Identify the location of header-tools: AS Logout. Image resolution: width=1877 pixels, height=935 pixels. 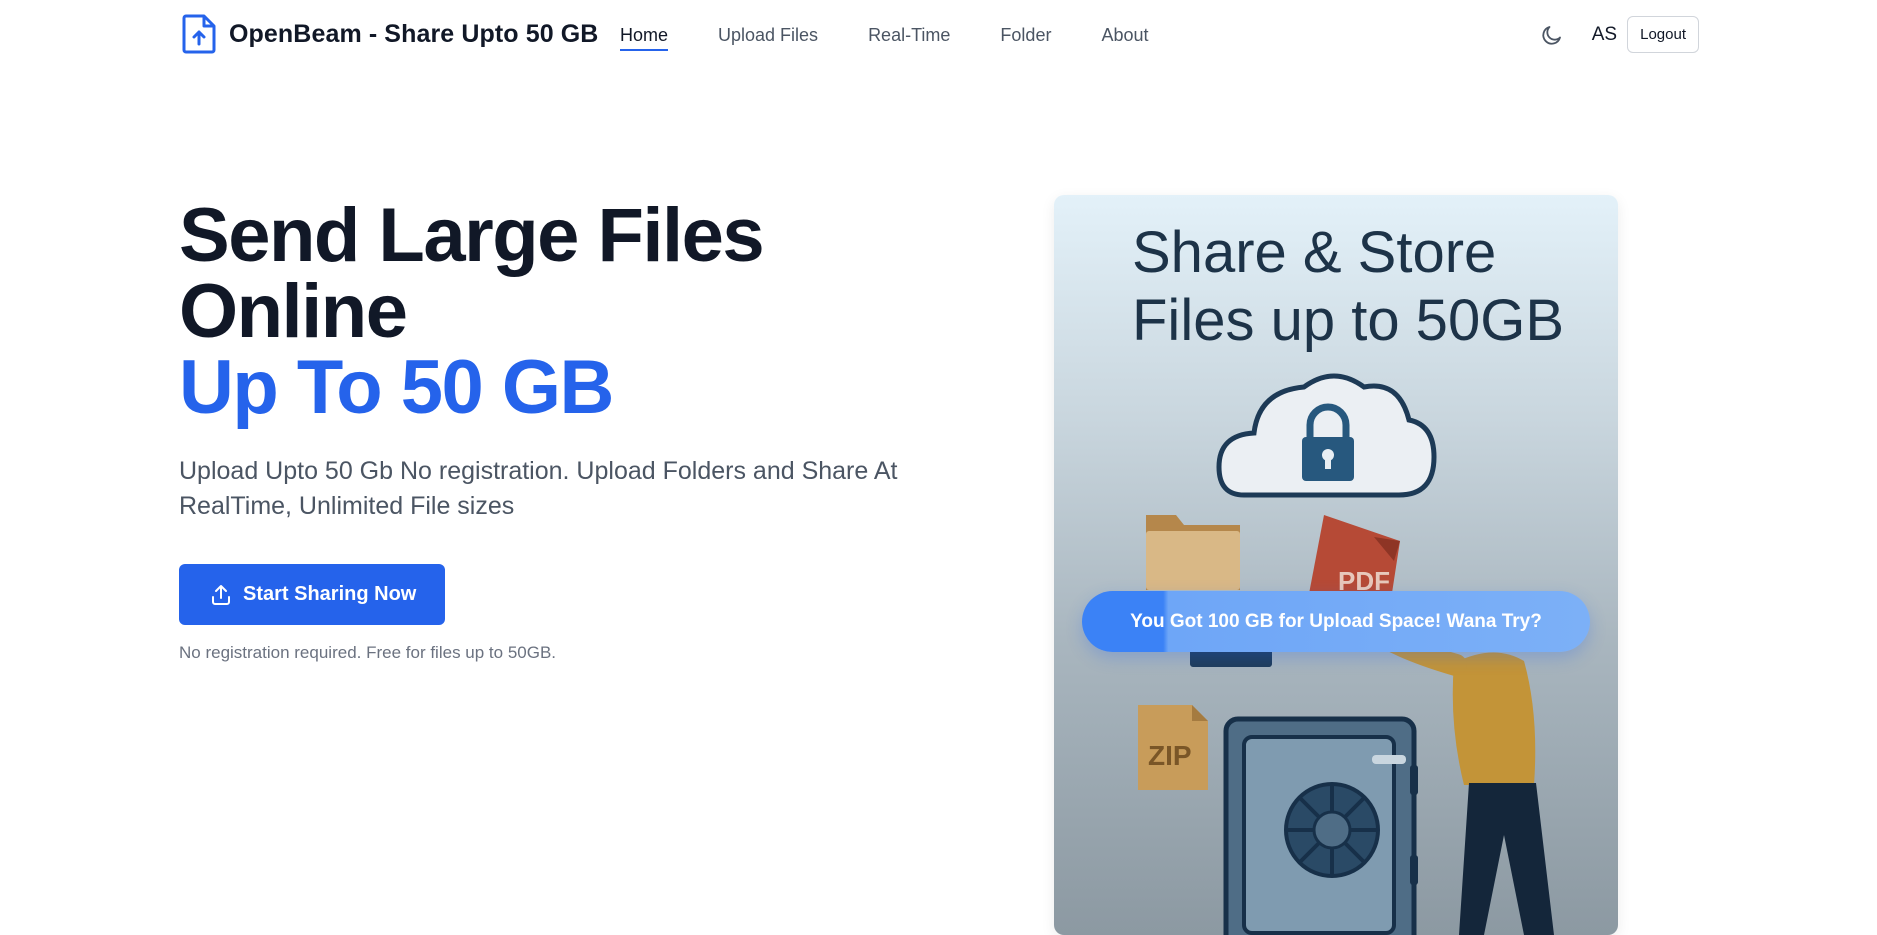
(1619, 34).